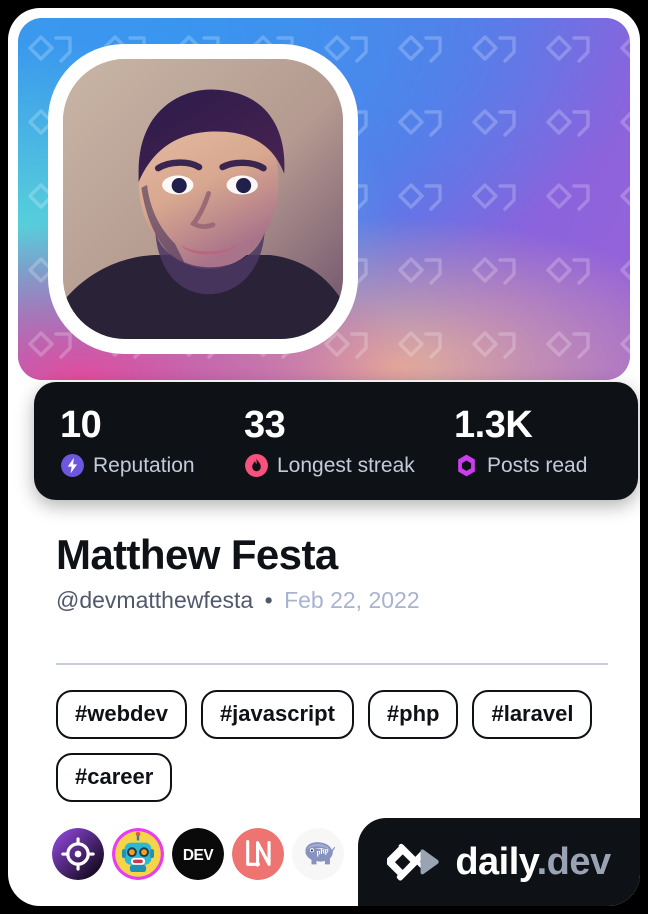  What do you see at coordinates (346, 465) in the screenshot?
I see `stat-label: Longest streak` at bounding box center [346, 465].